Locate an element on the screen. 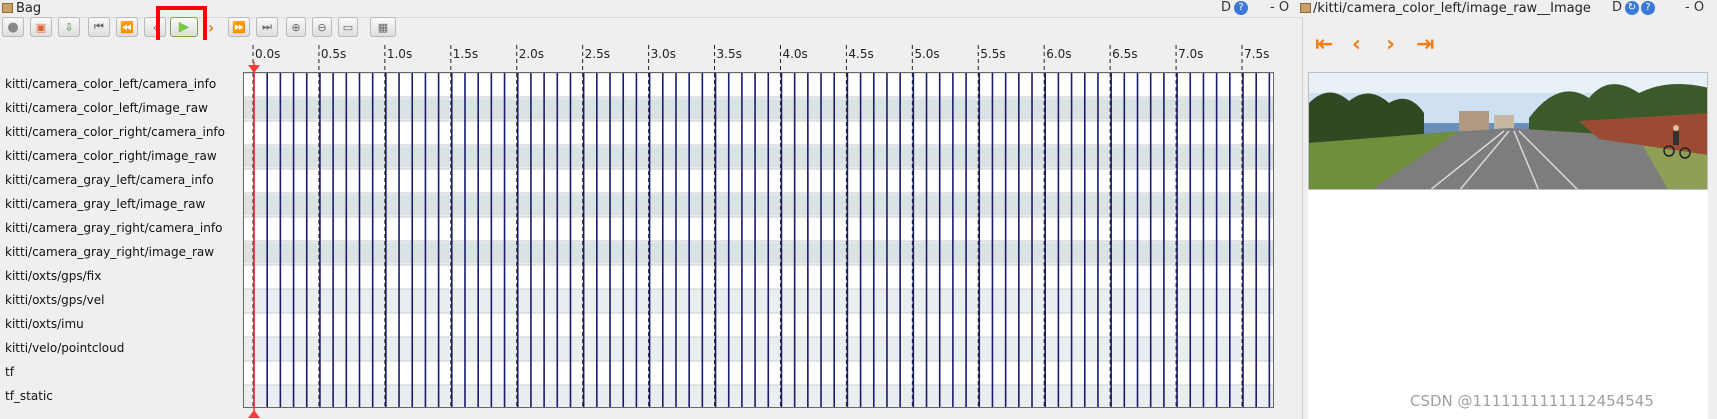 Image resolution: width=1717 pixels, height=419 pixels. next-frame-button: › is located at coordinates (1390, 44).